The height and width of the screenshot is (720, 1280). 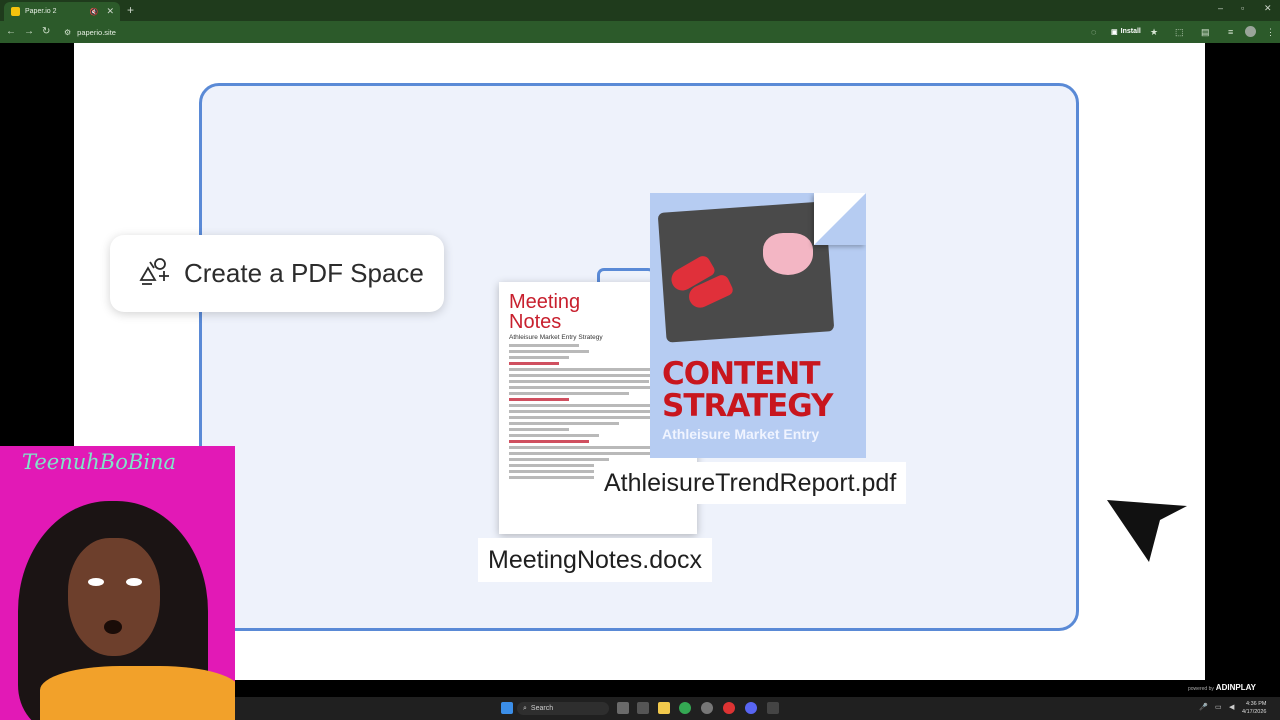 What do you see at coordinates (11, 31) in the screenshot?
I see `back-icon: ←` at bounding box center [11, 31].